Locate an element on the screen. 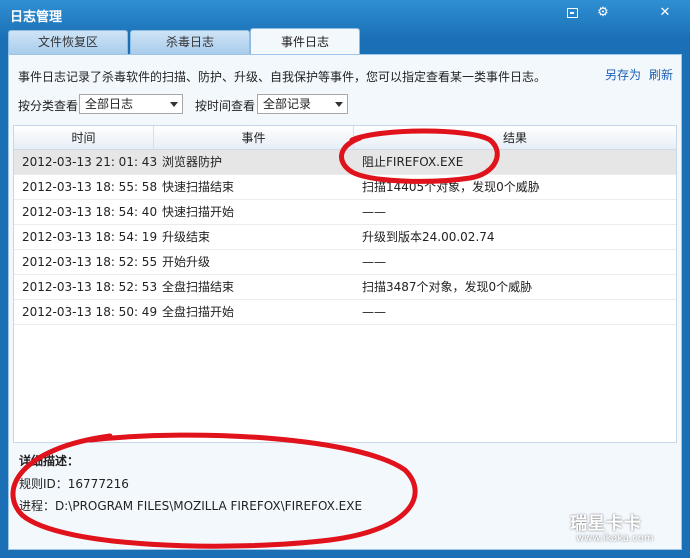  cell-event: 浏览器防护 is located at coordinates (192, 162).